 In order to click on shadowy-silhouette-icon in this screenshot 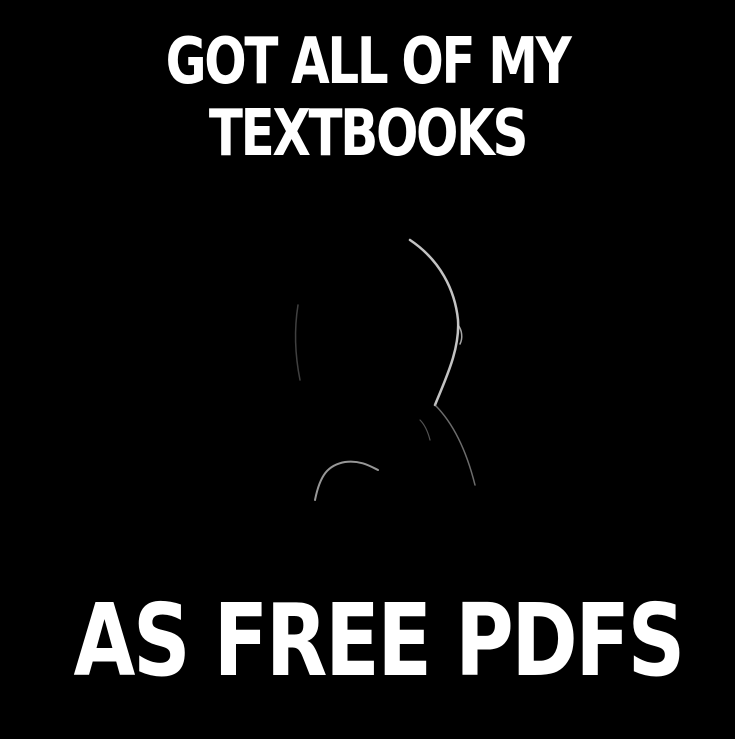, I will do `click(385, 369)`.